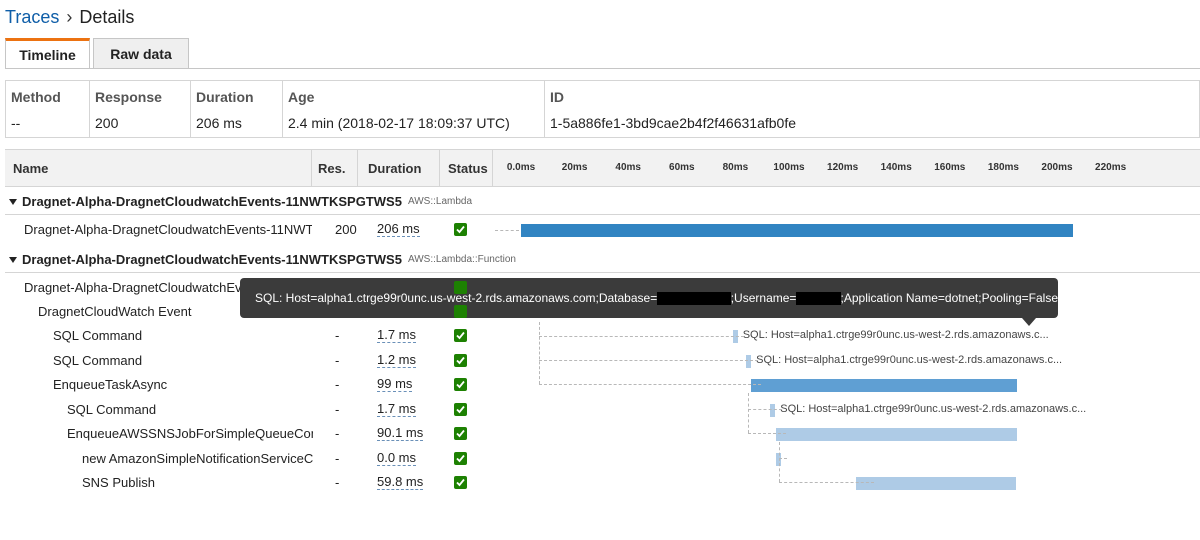 This screenshot has height=540, width=1200. What do you see at coordinates (1029, 322) in the screenshot?
I see `tooltip-arrow` at bounding box center [1029, 322].